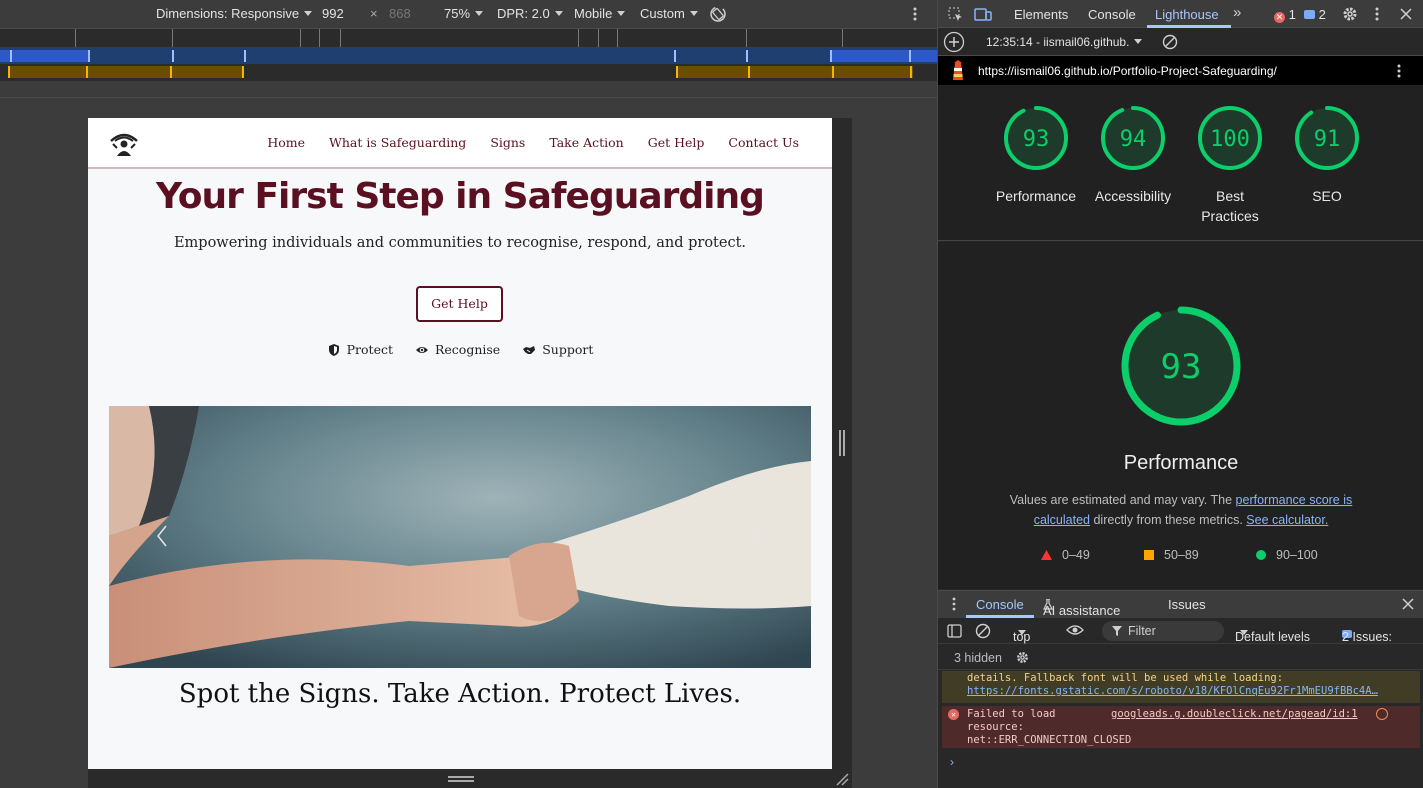  Describe the element at coordinates (1058, 42) in the screenshot. I see `report-time: 12:35:14 - iismail06.github.` at that location.